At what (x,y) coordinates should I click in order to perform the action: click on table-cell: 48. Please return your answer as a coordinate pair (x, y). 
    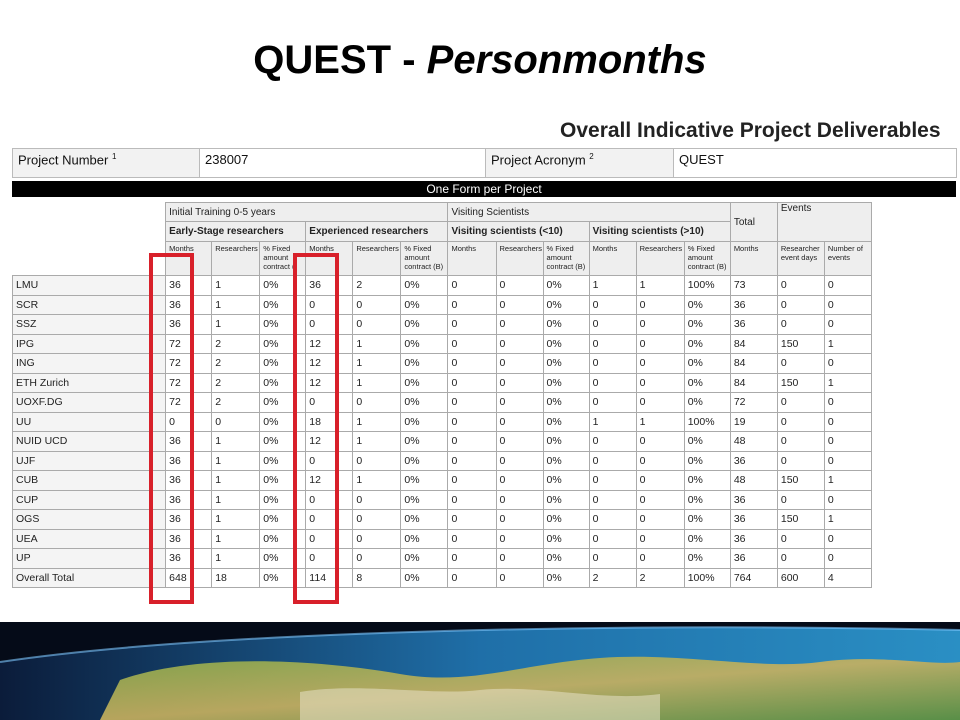
    Looking at the image, I should click on (753, 480).